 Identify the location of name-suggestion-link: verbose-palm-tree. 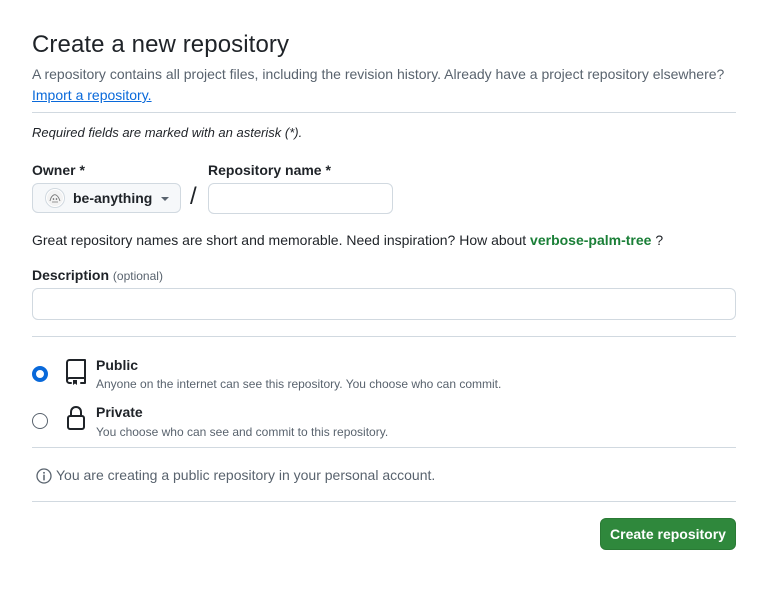
(590, 240).